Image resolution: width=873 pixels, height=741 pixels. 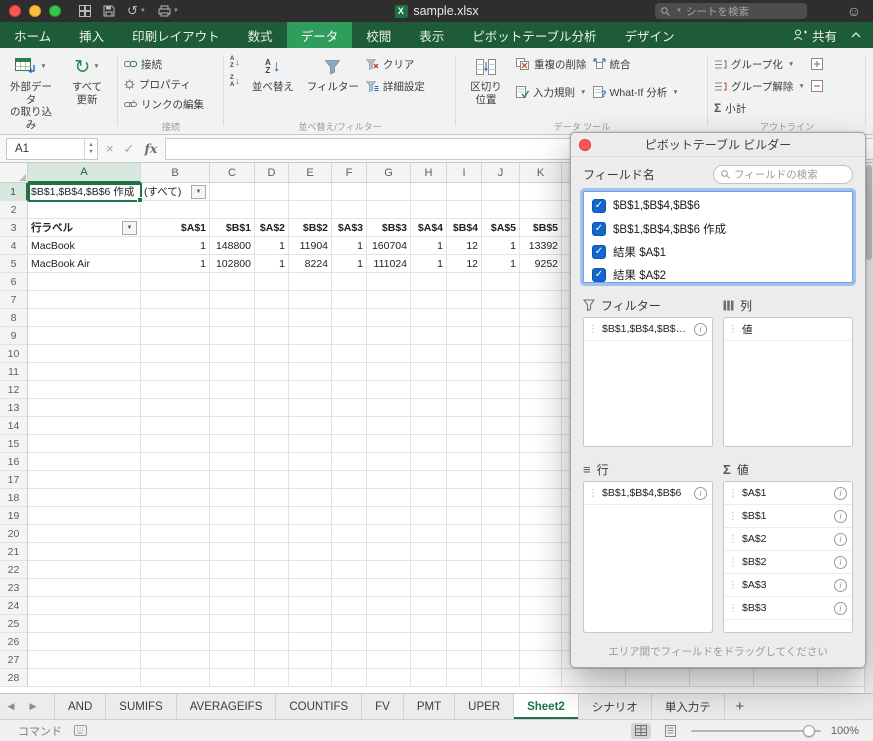 I want to click on row-number: 19, so click(x=14, y=516).